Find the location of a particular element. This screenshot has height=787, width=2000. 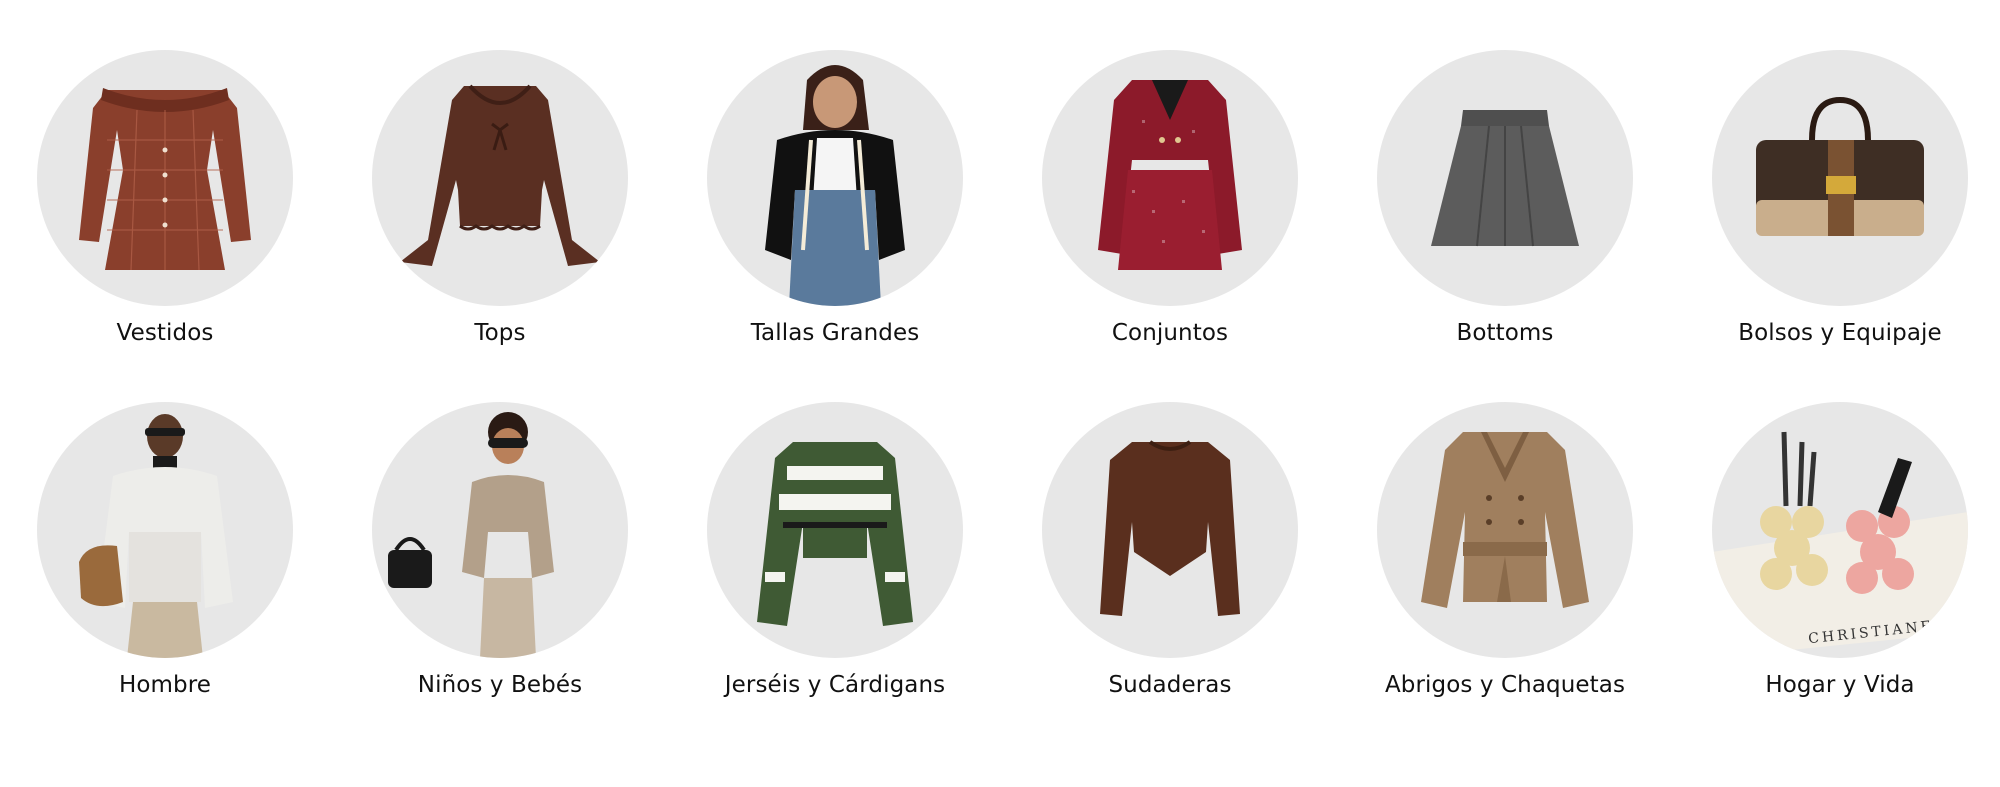

dress-icon is located at coordinates (165, 179).